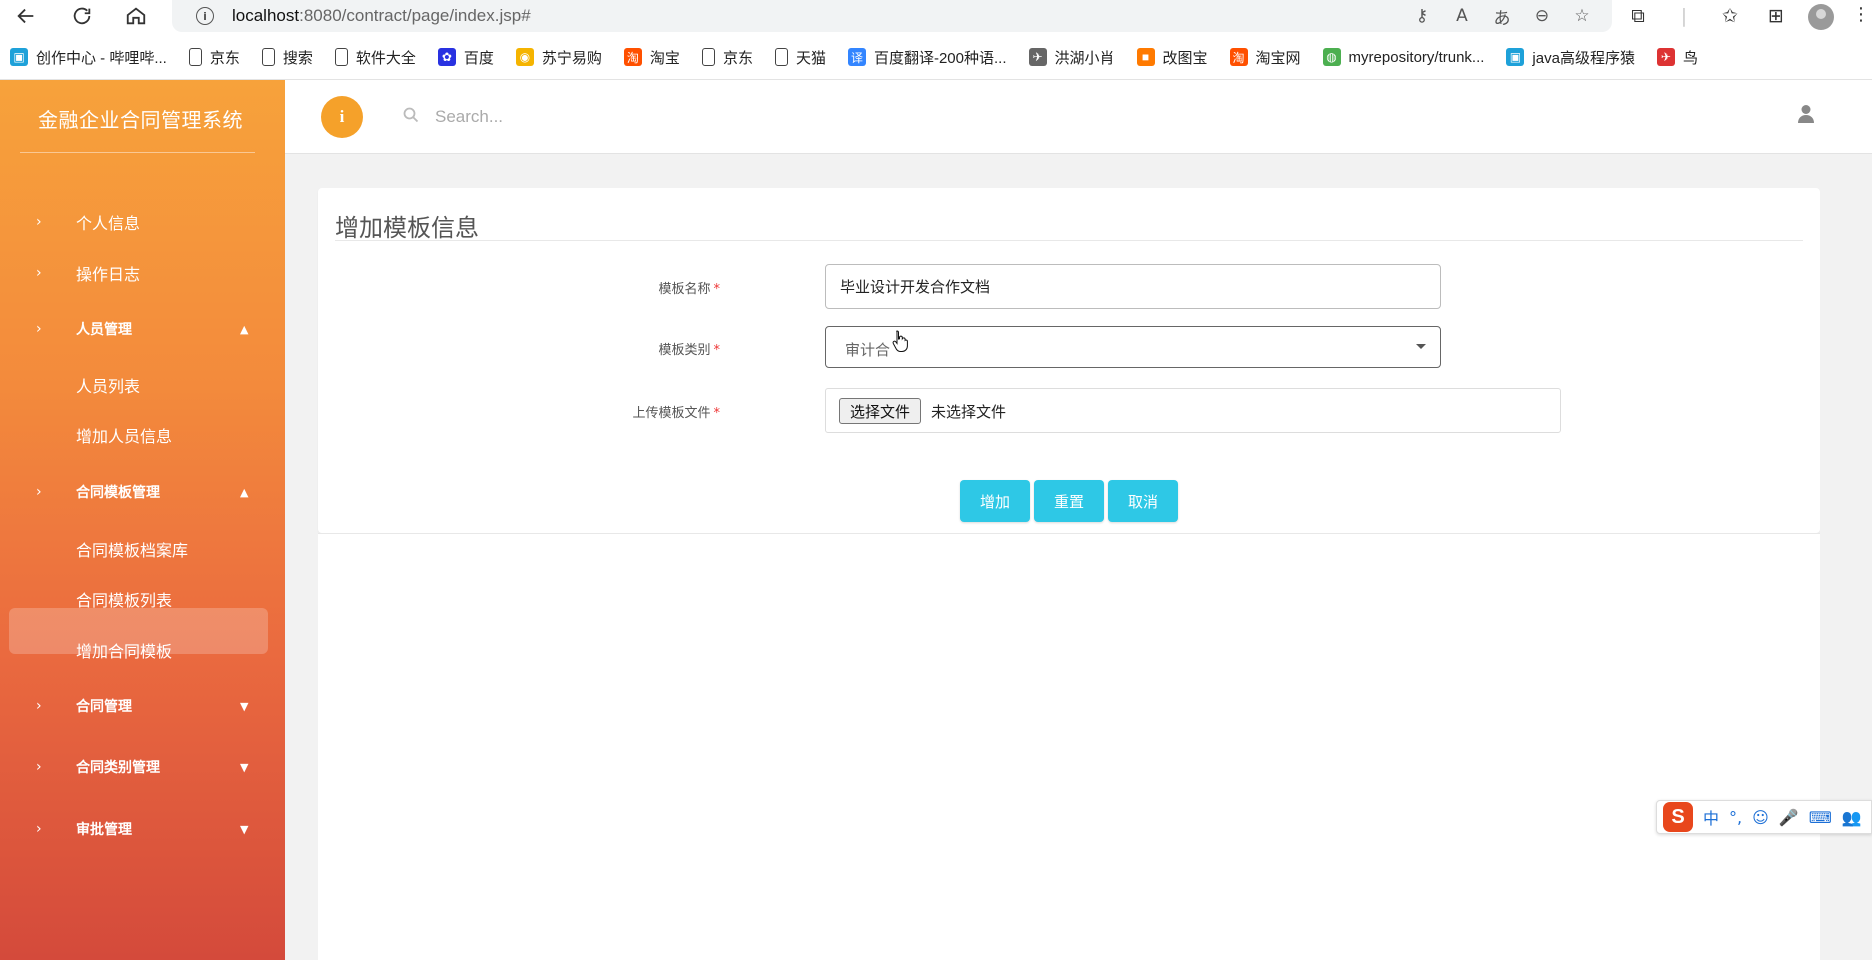  I want to click on key-icon: ⚷, so click(1422, 16).